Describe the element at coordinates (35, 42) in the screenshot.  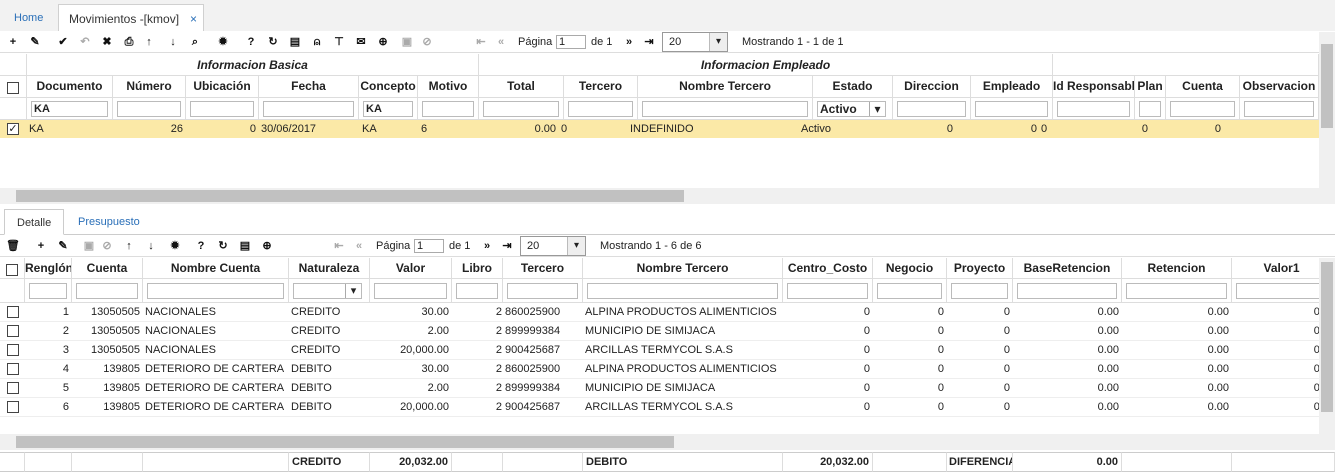
I see `edit-icon: ✎` at that location.